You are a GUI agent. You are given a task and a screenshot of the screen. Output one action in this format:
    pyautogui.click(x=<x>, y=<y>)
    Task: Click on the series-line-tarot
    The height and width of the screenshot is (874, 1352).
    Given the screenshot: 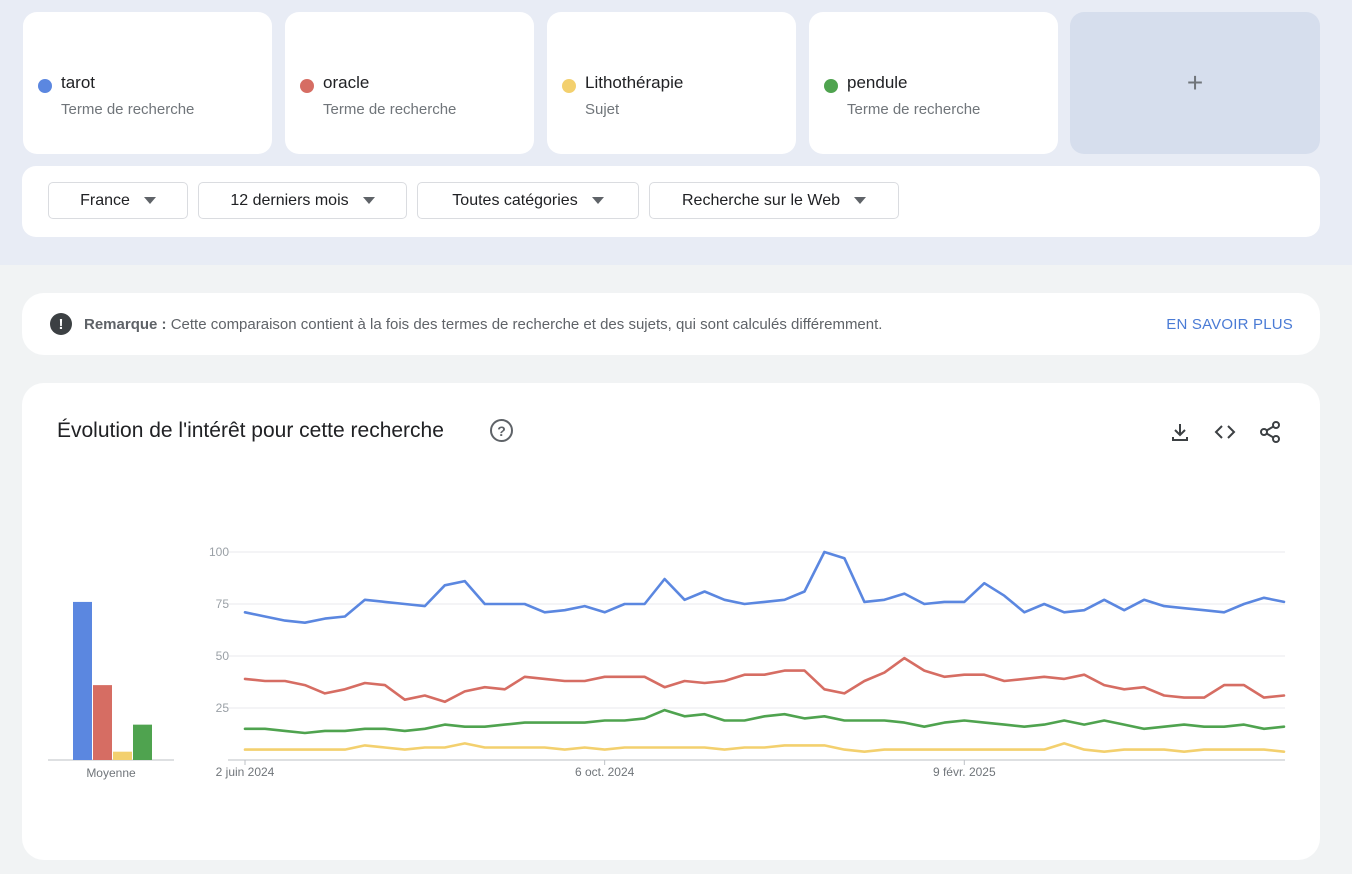 What is the action you would take?
    pyautogui.click(x=764, y=587)
    